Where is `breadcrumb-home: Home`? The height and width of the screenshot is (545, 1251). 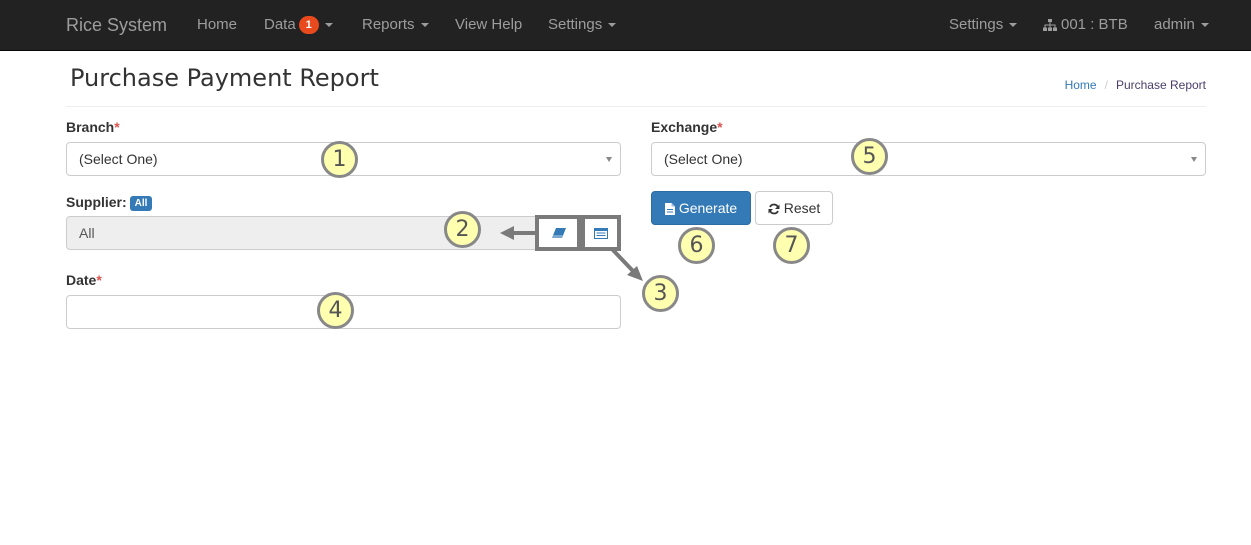 breadcrumb-home: Home is located at coordinates (1081, 85).